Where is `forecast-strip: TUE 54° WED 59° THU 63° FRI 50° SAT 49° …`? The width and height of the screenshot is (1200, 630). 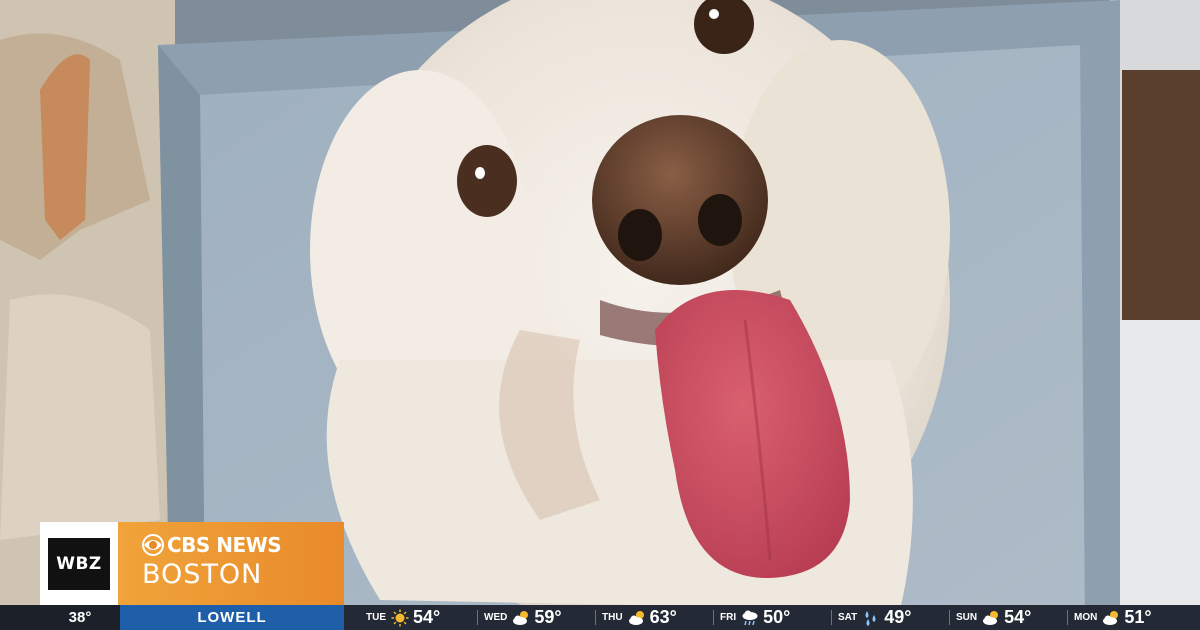
forecast-strip: TUE 54° WED 59° THU 63° FRI 50° SAT 49° … is located at coordinates (768, 617).